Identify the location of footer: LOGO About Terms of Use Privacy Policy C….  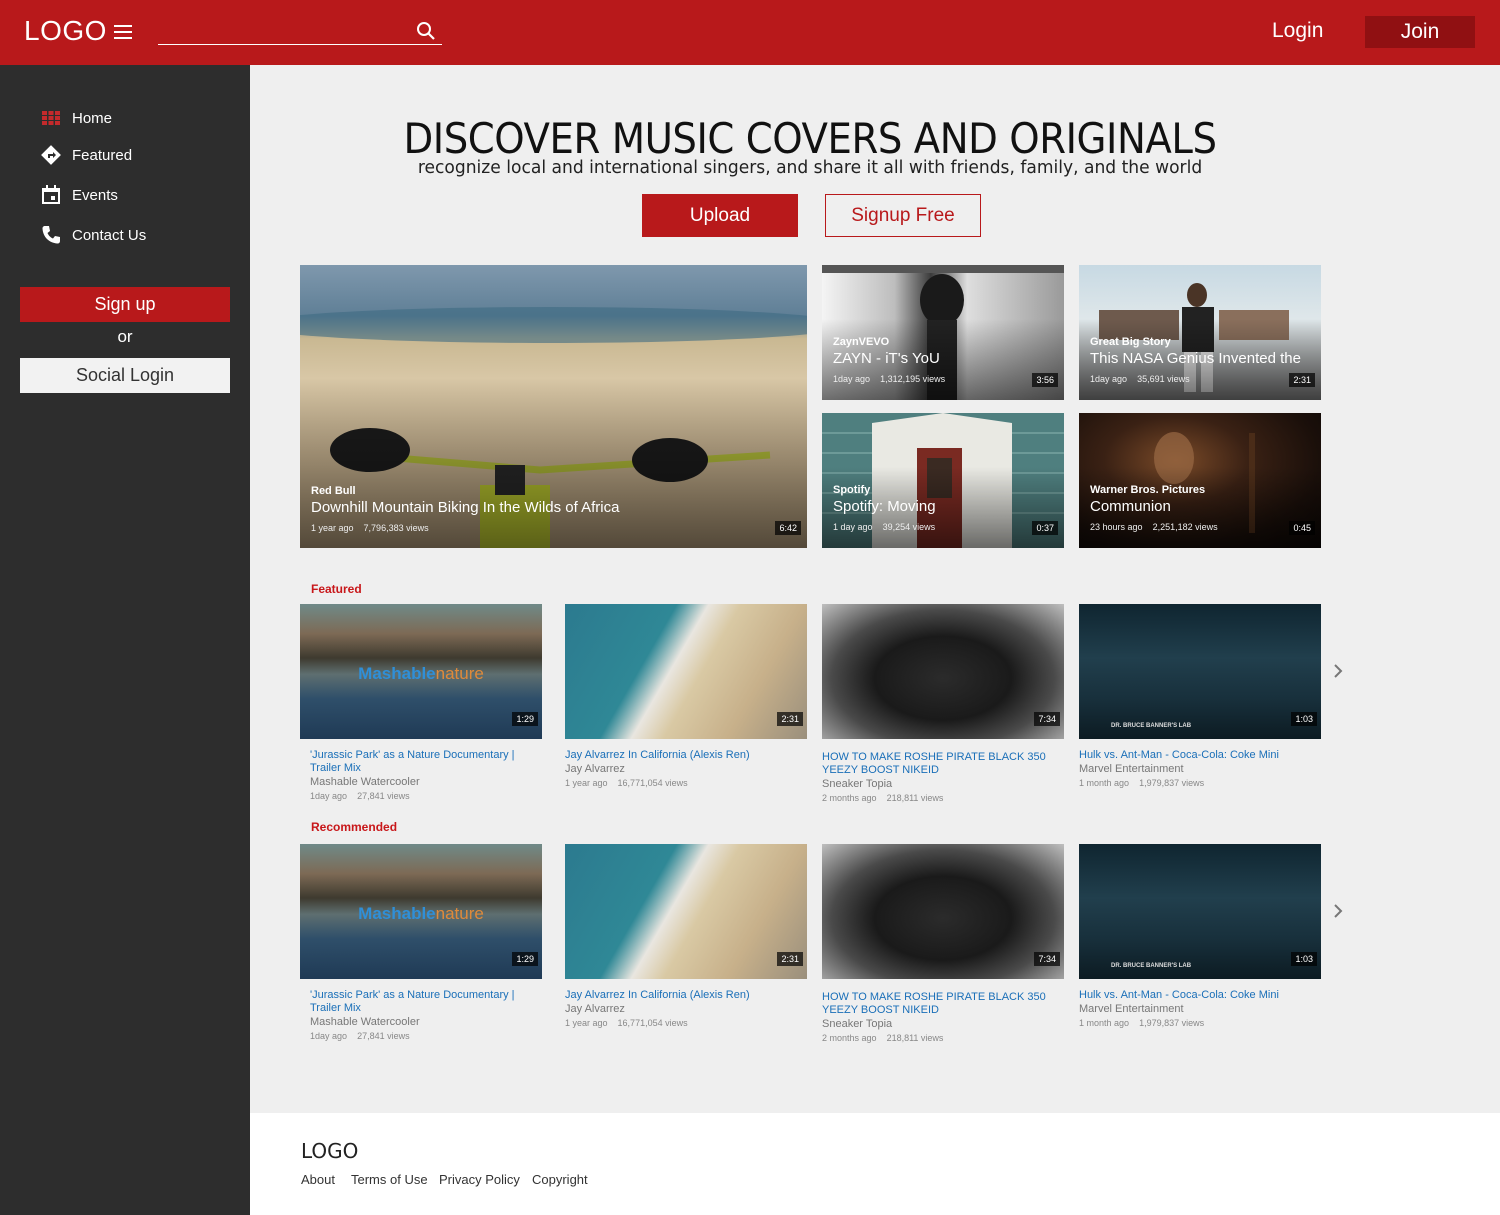
(875, 1164).